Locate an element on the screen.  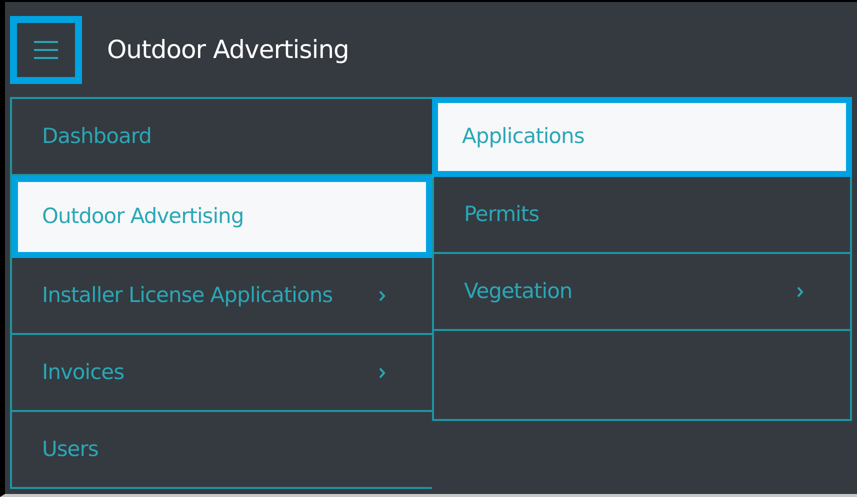
menu-button is located at coordinates (46, 50).